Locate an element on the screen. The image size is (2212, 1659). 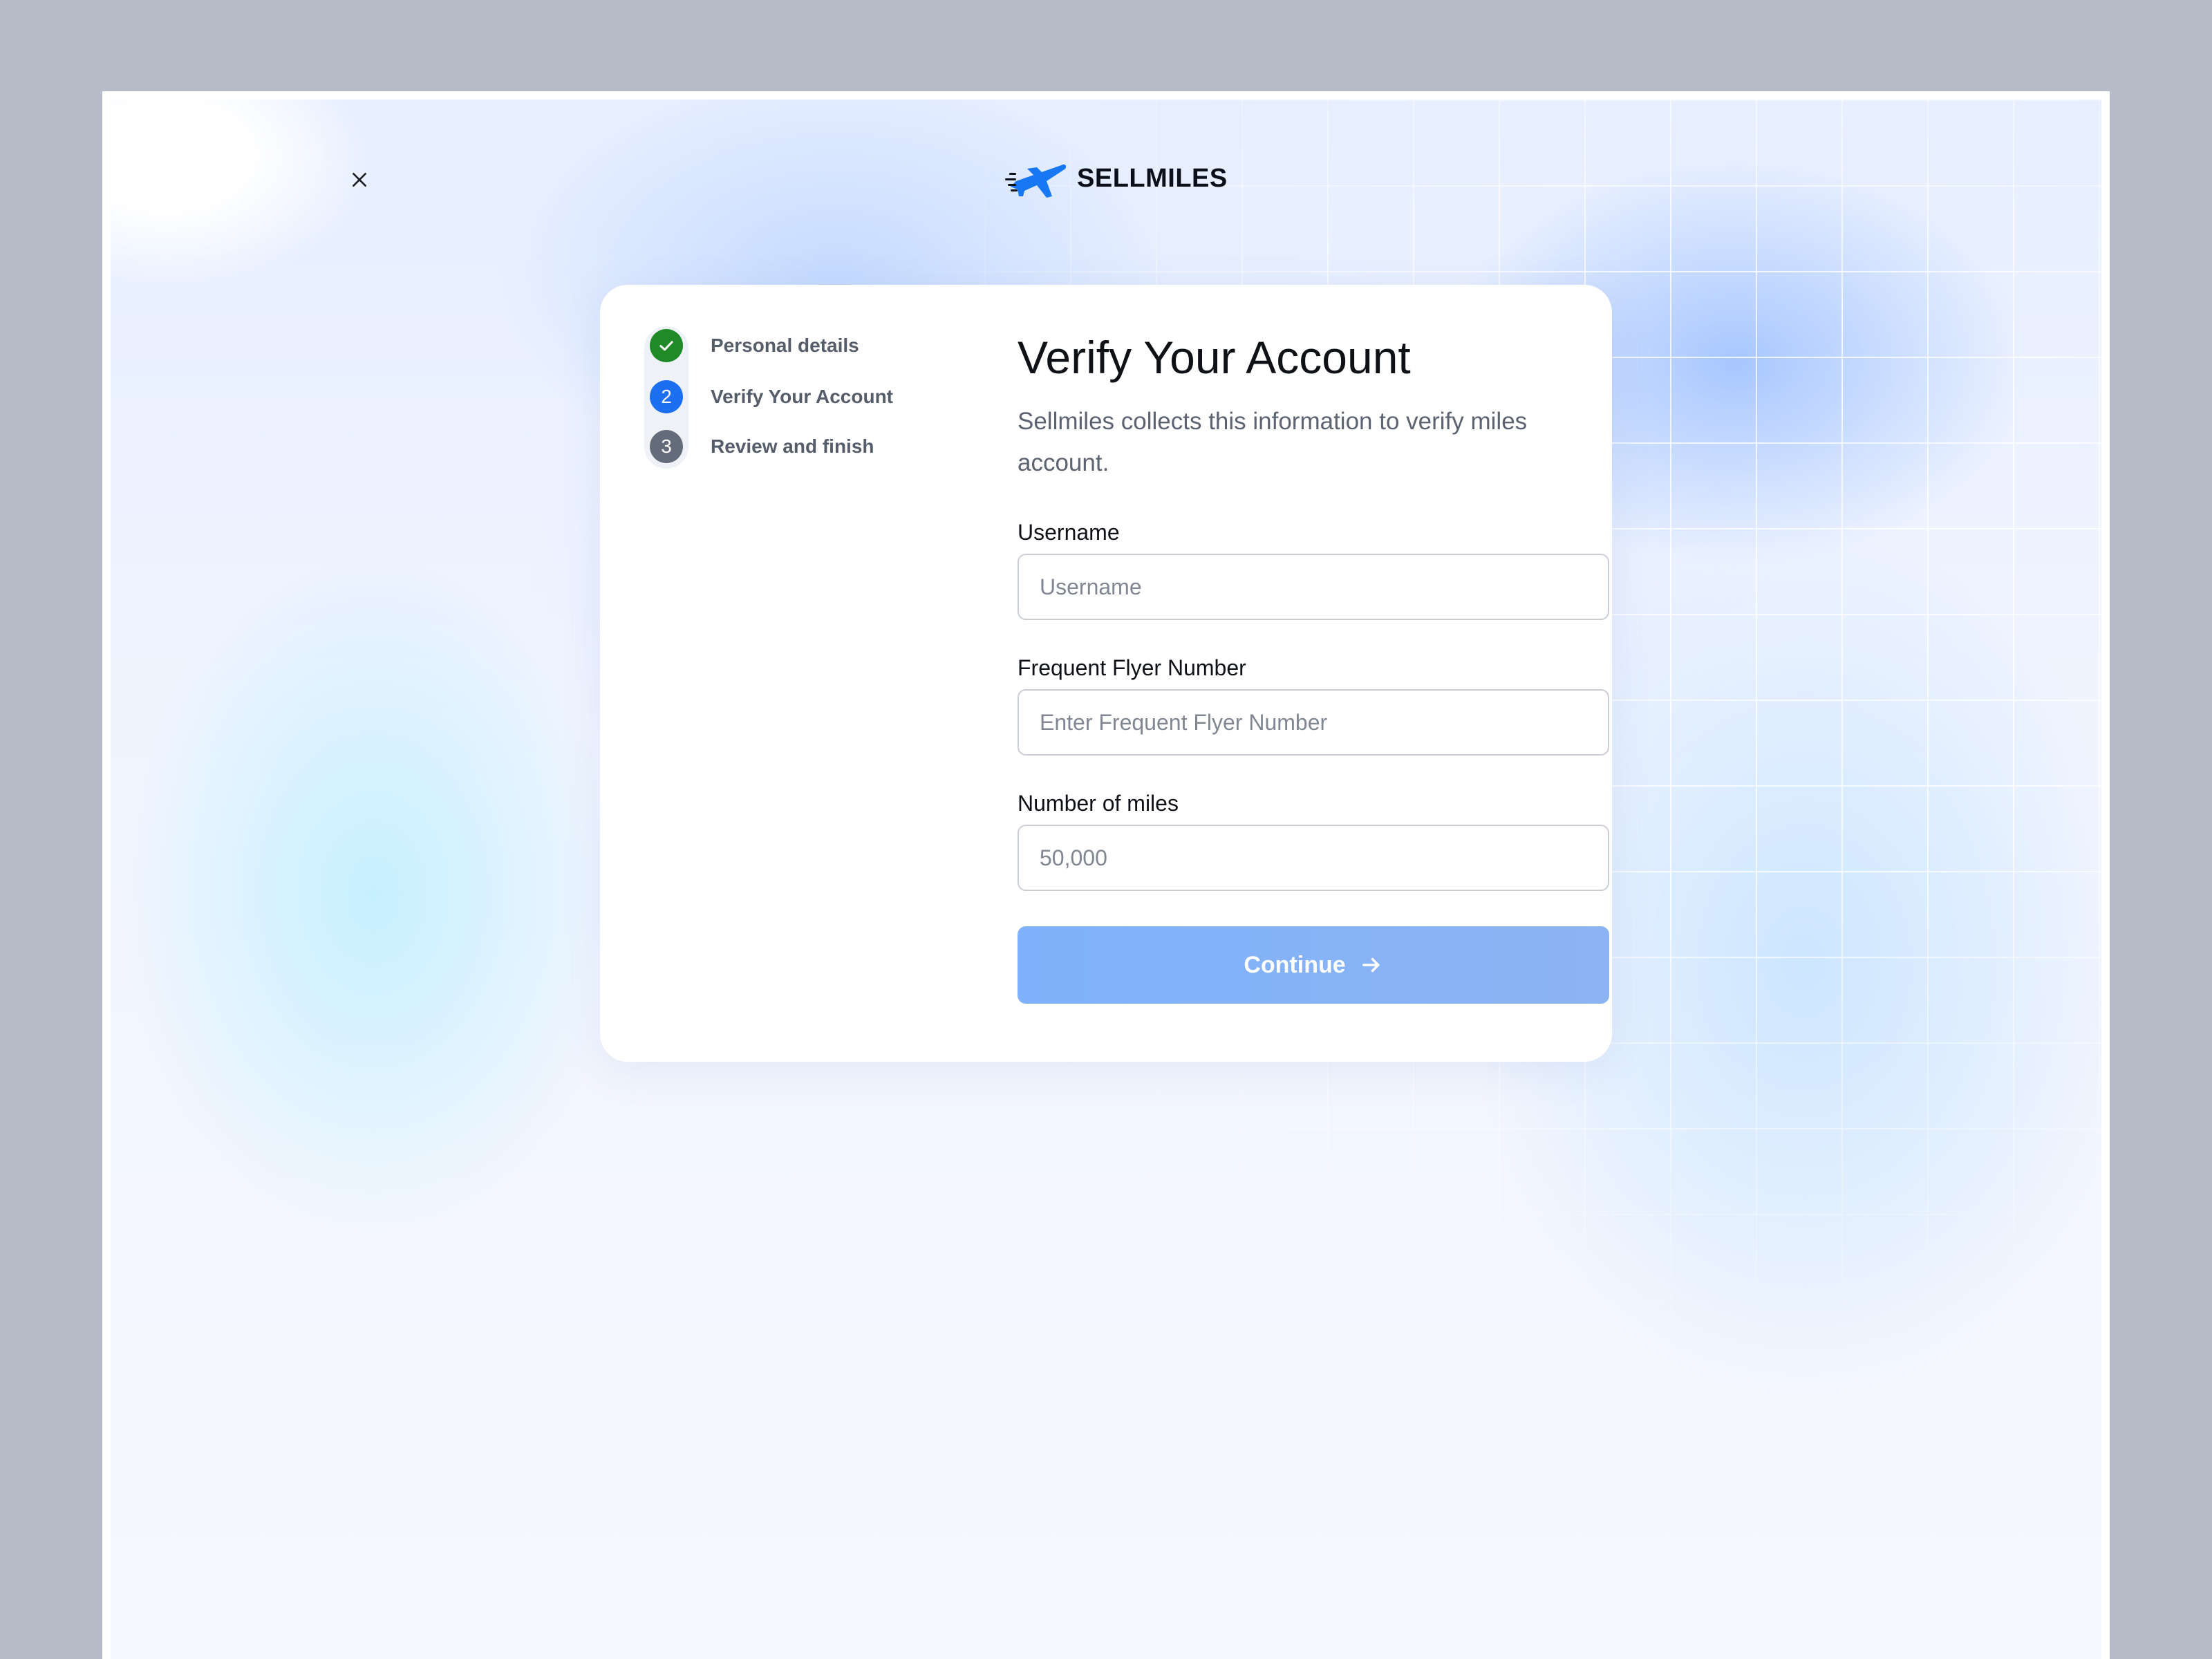
close-icon is located at coordinates (359, 180).